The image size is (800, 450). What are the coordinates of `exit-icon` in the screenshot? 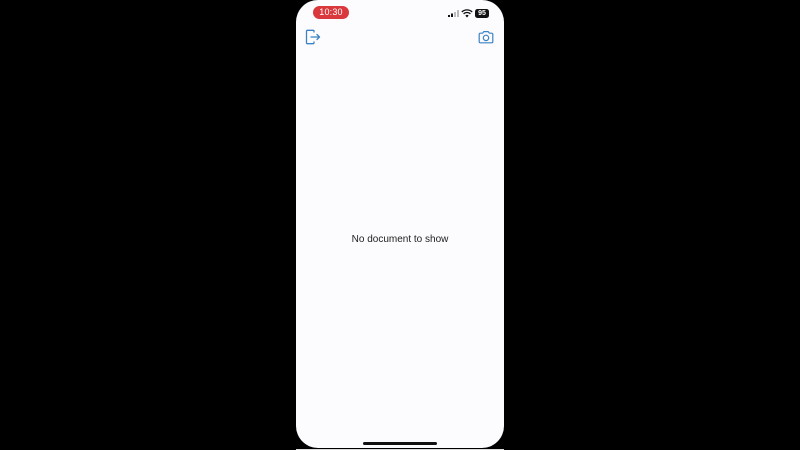 It's located at (313, 37).